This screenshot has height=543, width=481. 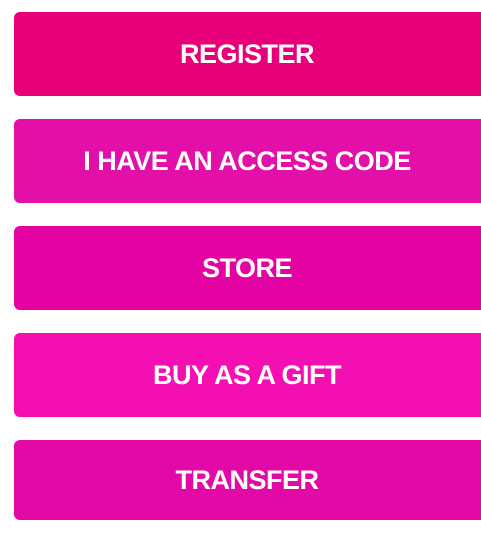 What do you see at coordinates (247, 480) in the screenshot?
I see `transfer-button: TRANSFER` at bounding box center [247, 480].